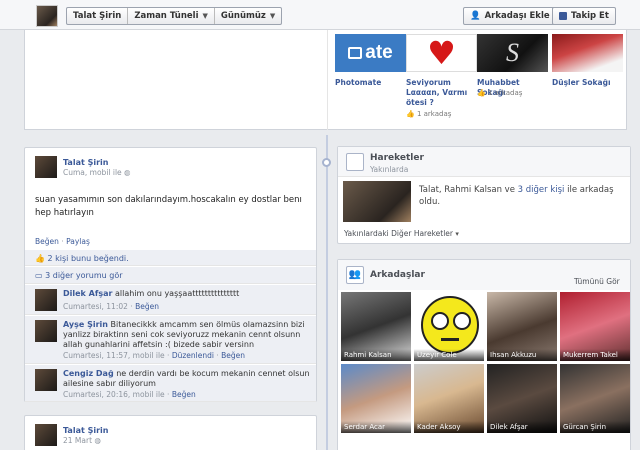 The width and height of the screenshot is (640, 450). I want to click on favorite-seviyorum: ♥, so click(441, 53).